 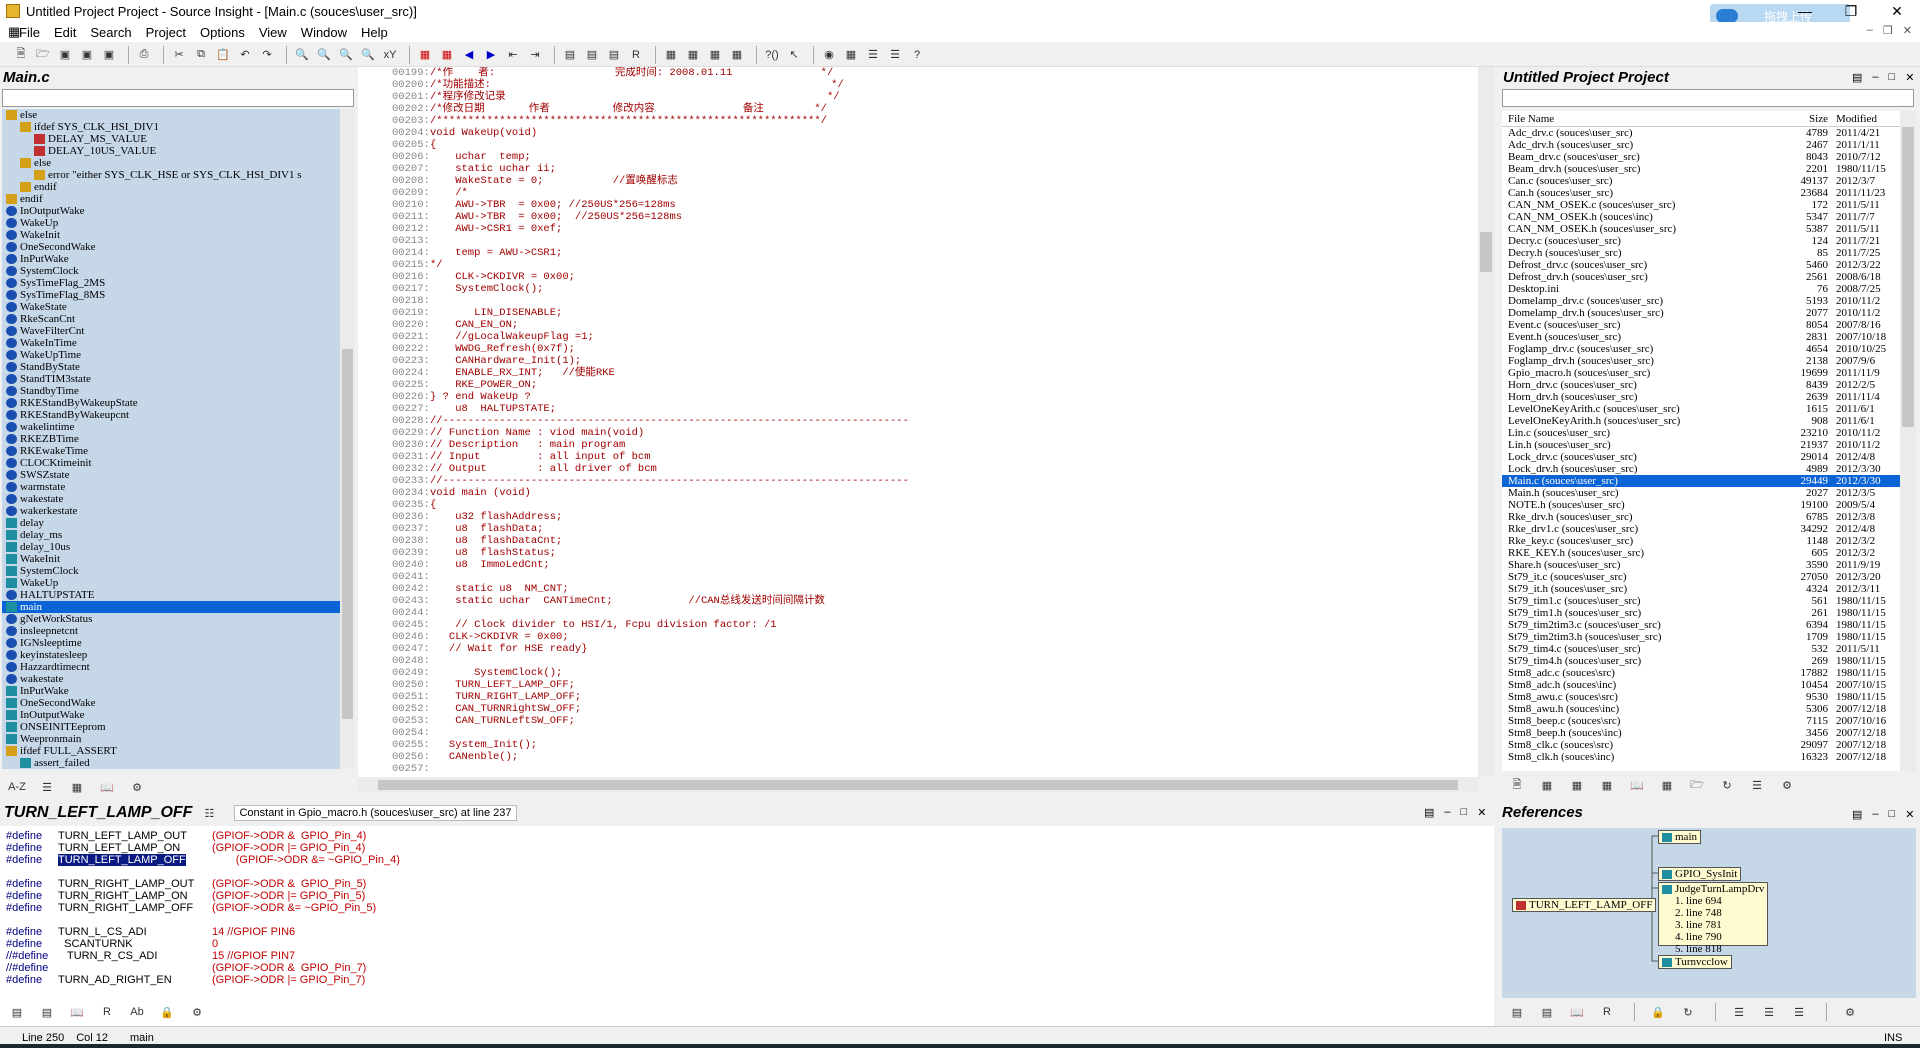 What do you see at coordinates (918, 785) in the screenshot?
I see `editor-hscrollbar` at bounding box center [918, 785].